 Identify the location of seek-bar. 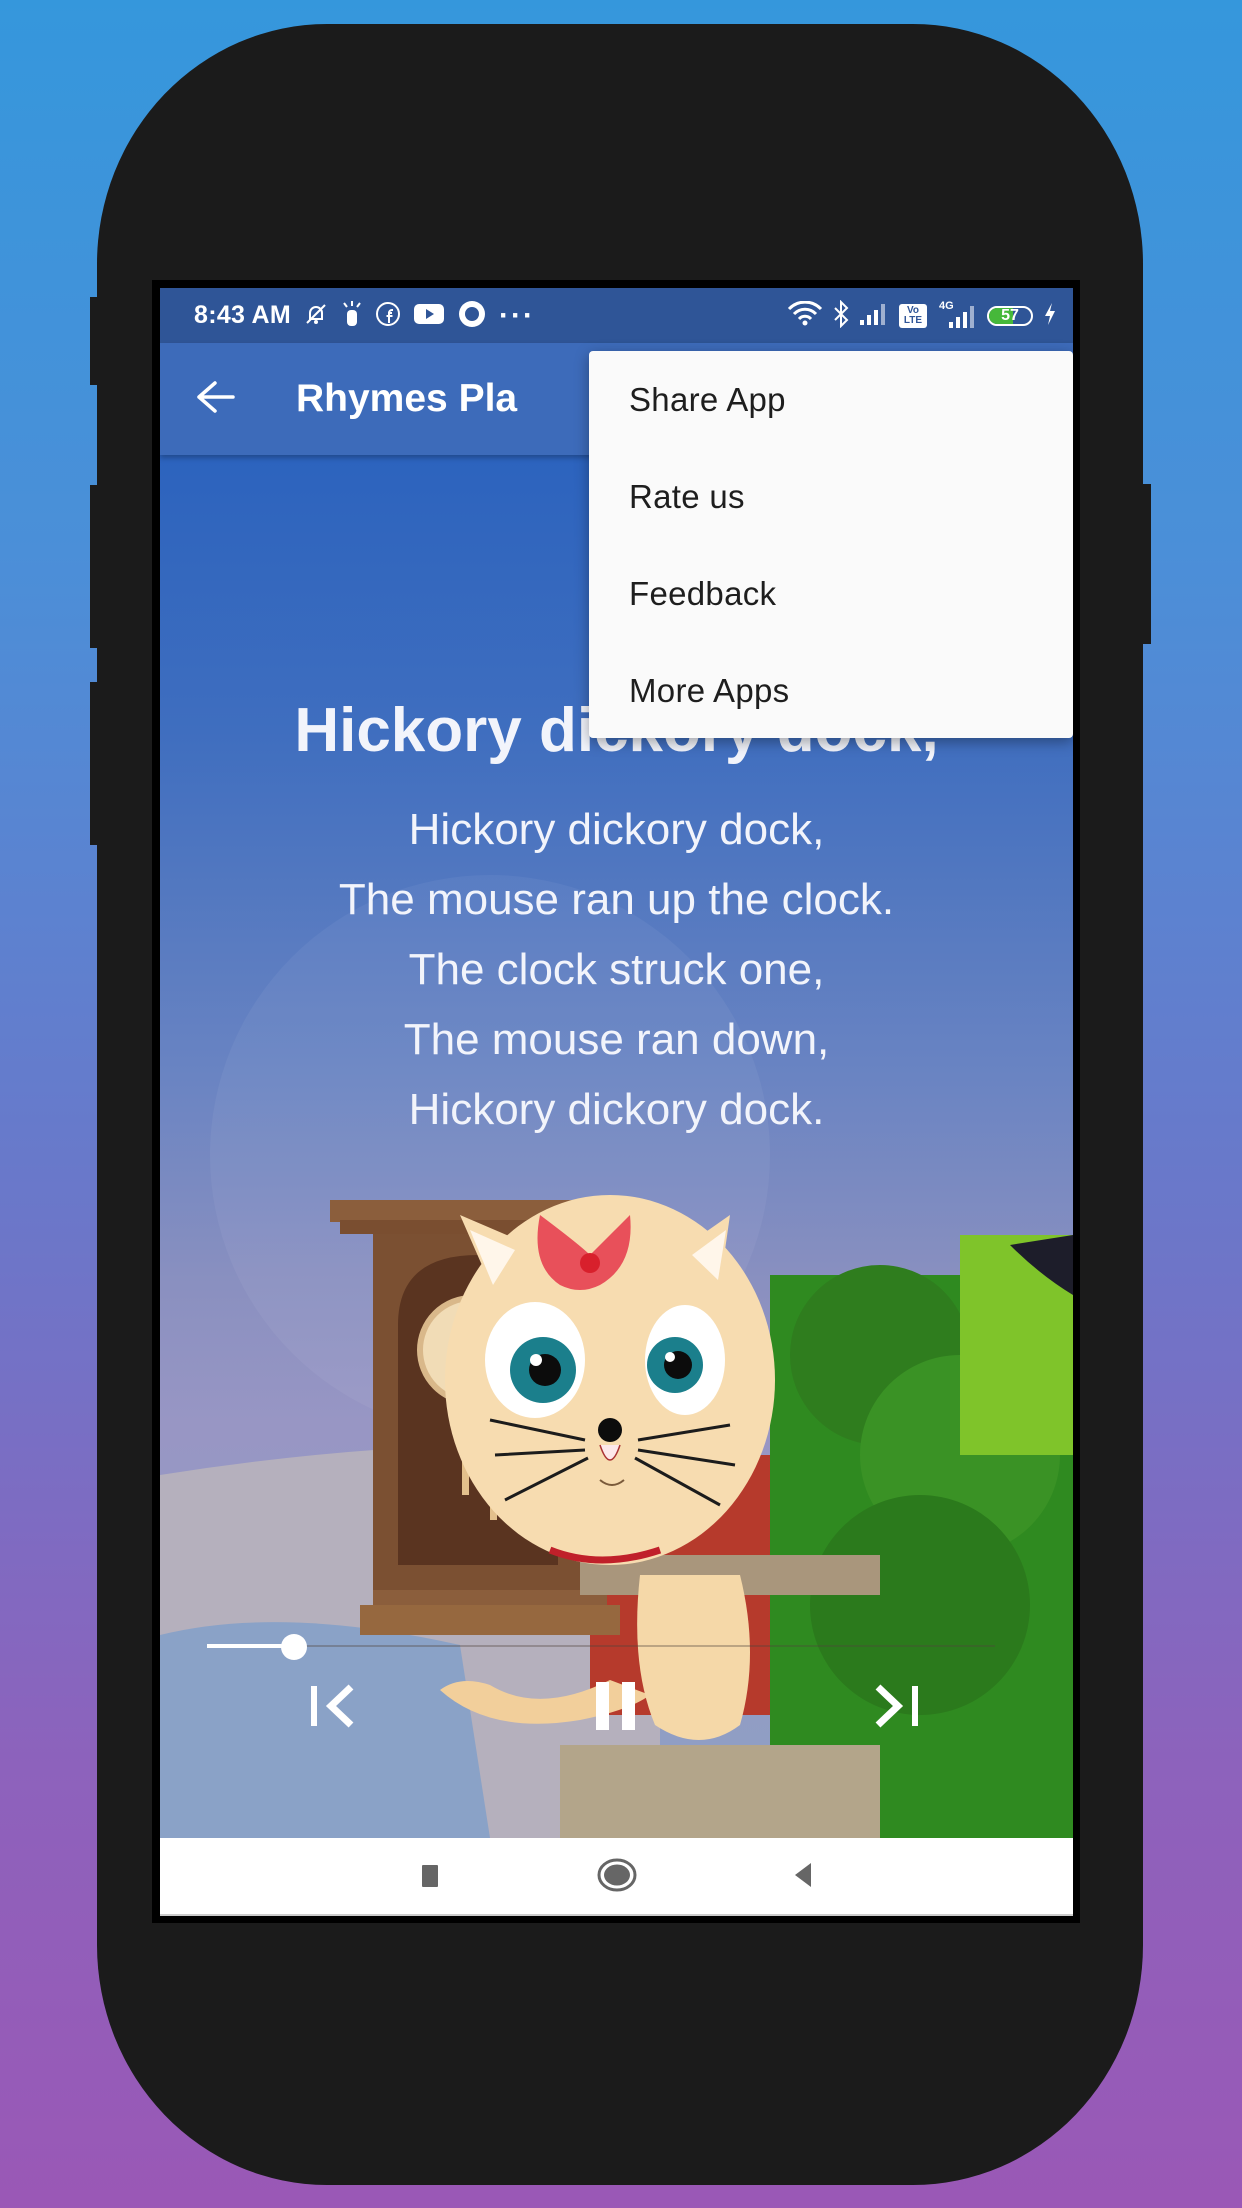
(601, 1646).